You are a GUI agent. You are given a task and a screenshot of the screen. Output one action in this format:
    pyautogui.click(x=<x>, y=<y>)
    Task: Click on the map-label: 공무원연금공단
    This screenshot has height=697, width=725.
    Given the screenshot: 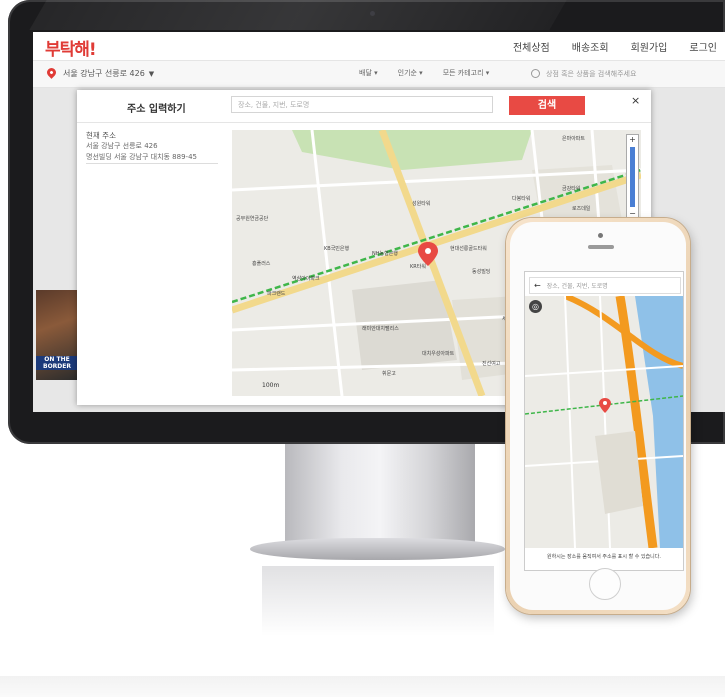 What is the action you would take?
    pyautogui.click(x=252, y=218)
    